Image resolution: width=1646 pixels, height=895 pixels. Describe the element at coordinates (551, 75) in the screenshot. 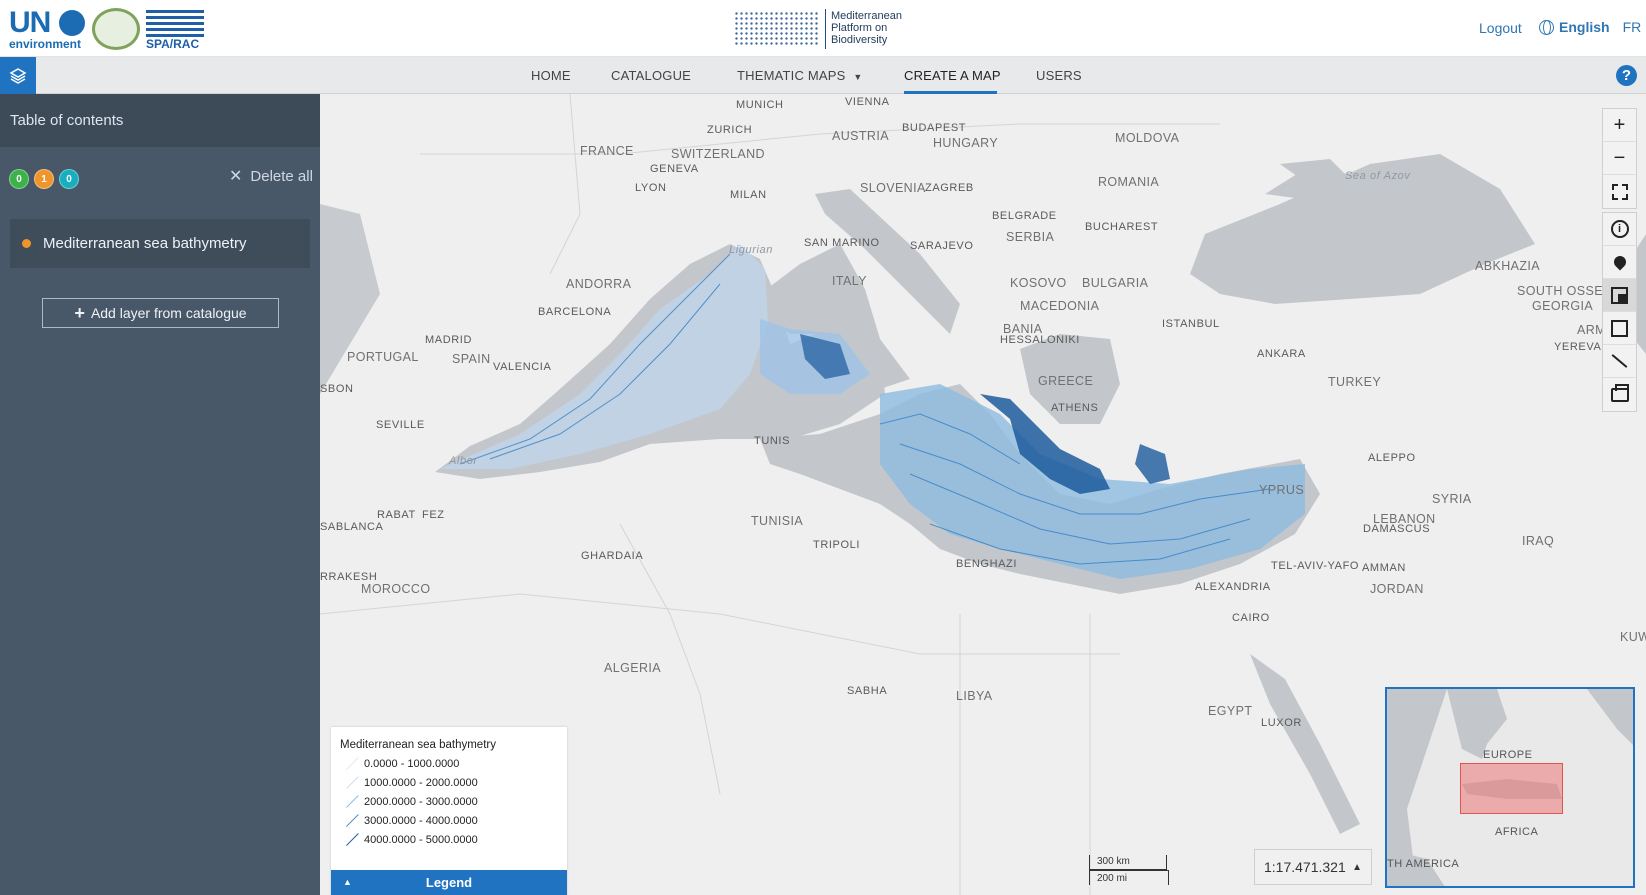

I see `nav-home: HOME` at that location.